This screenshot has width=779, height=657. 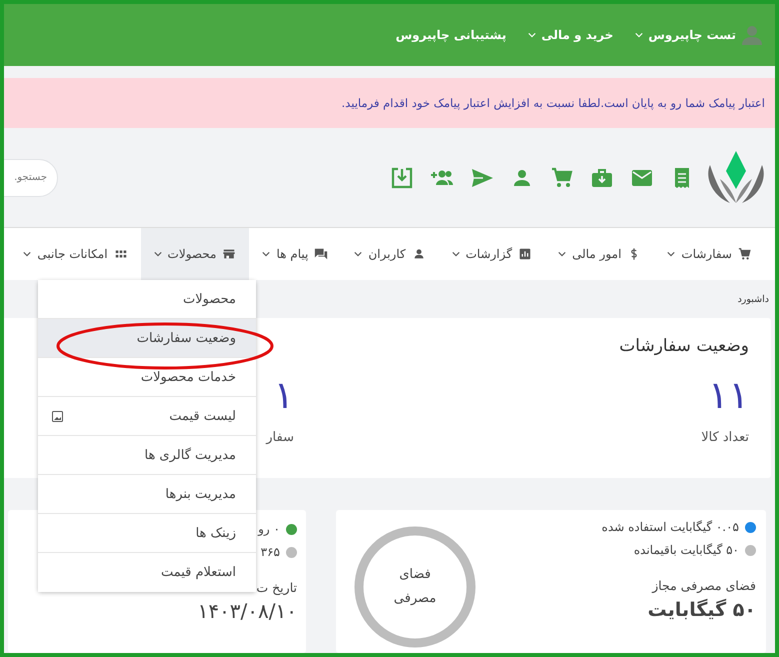 What do you see at coordinates (247, 611) in the screenshot?
I see `date-value: ۱۴۰۳/۰۸/۱۰` at bounding box center [247, 611].